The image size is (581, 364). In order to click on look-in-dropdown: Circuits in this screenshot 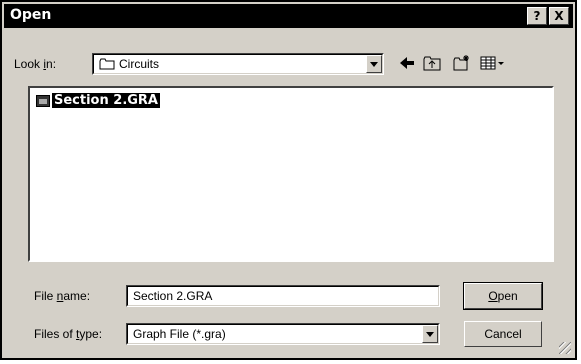, I will do `click(238, 64)`.